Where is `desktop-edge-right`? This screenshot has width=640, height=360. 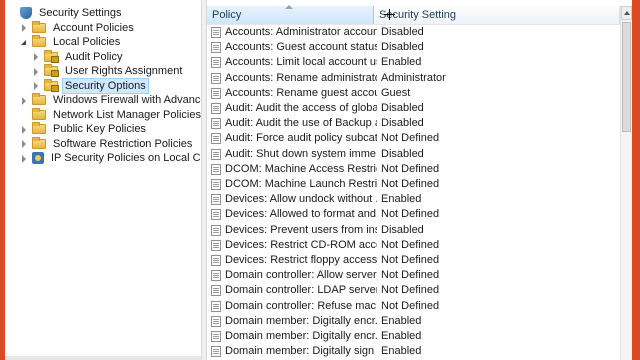
desktop-edge-right is located at coordinates (636, 180).